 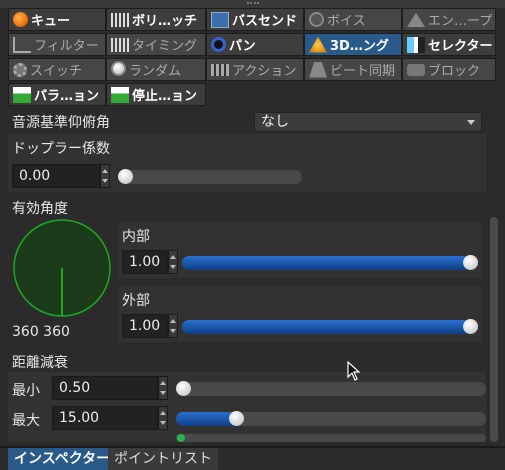 What do you see at coordinates (26, 391) in the screenshot?
I see `distance-min-label: 最小` at bounding box center [26, 391].